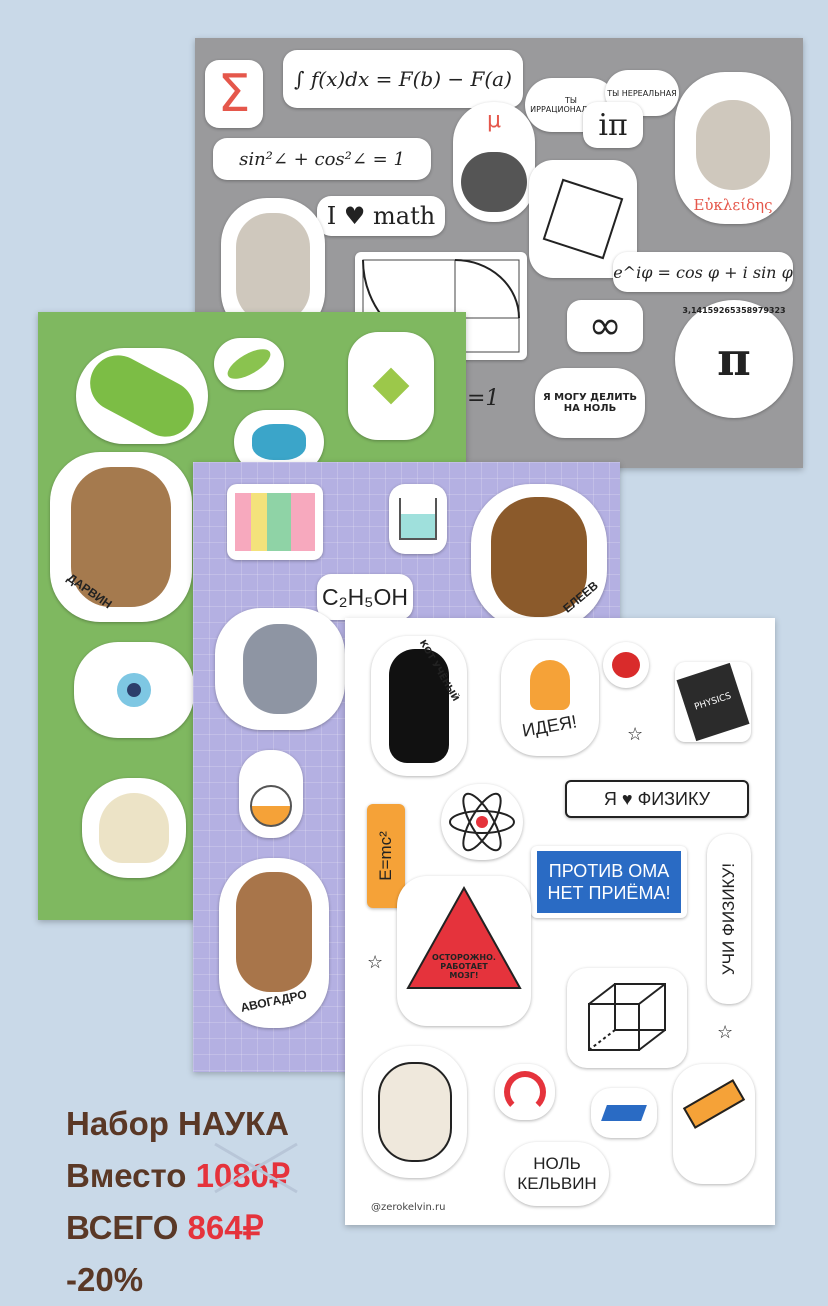 The image size is (828, 1306). I want to click on neuron-icon, so click(134, 690).